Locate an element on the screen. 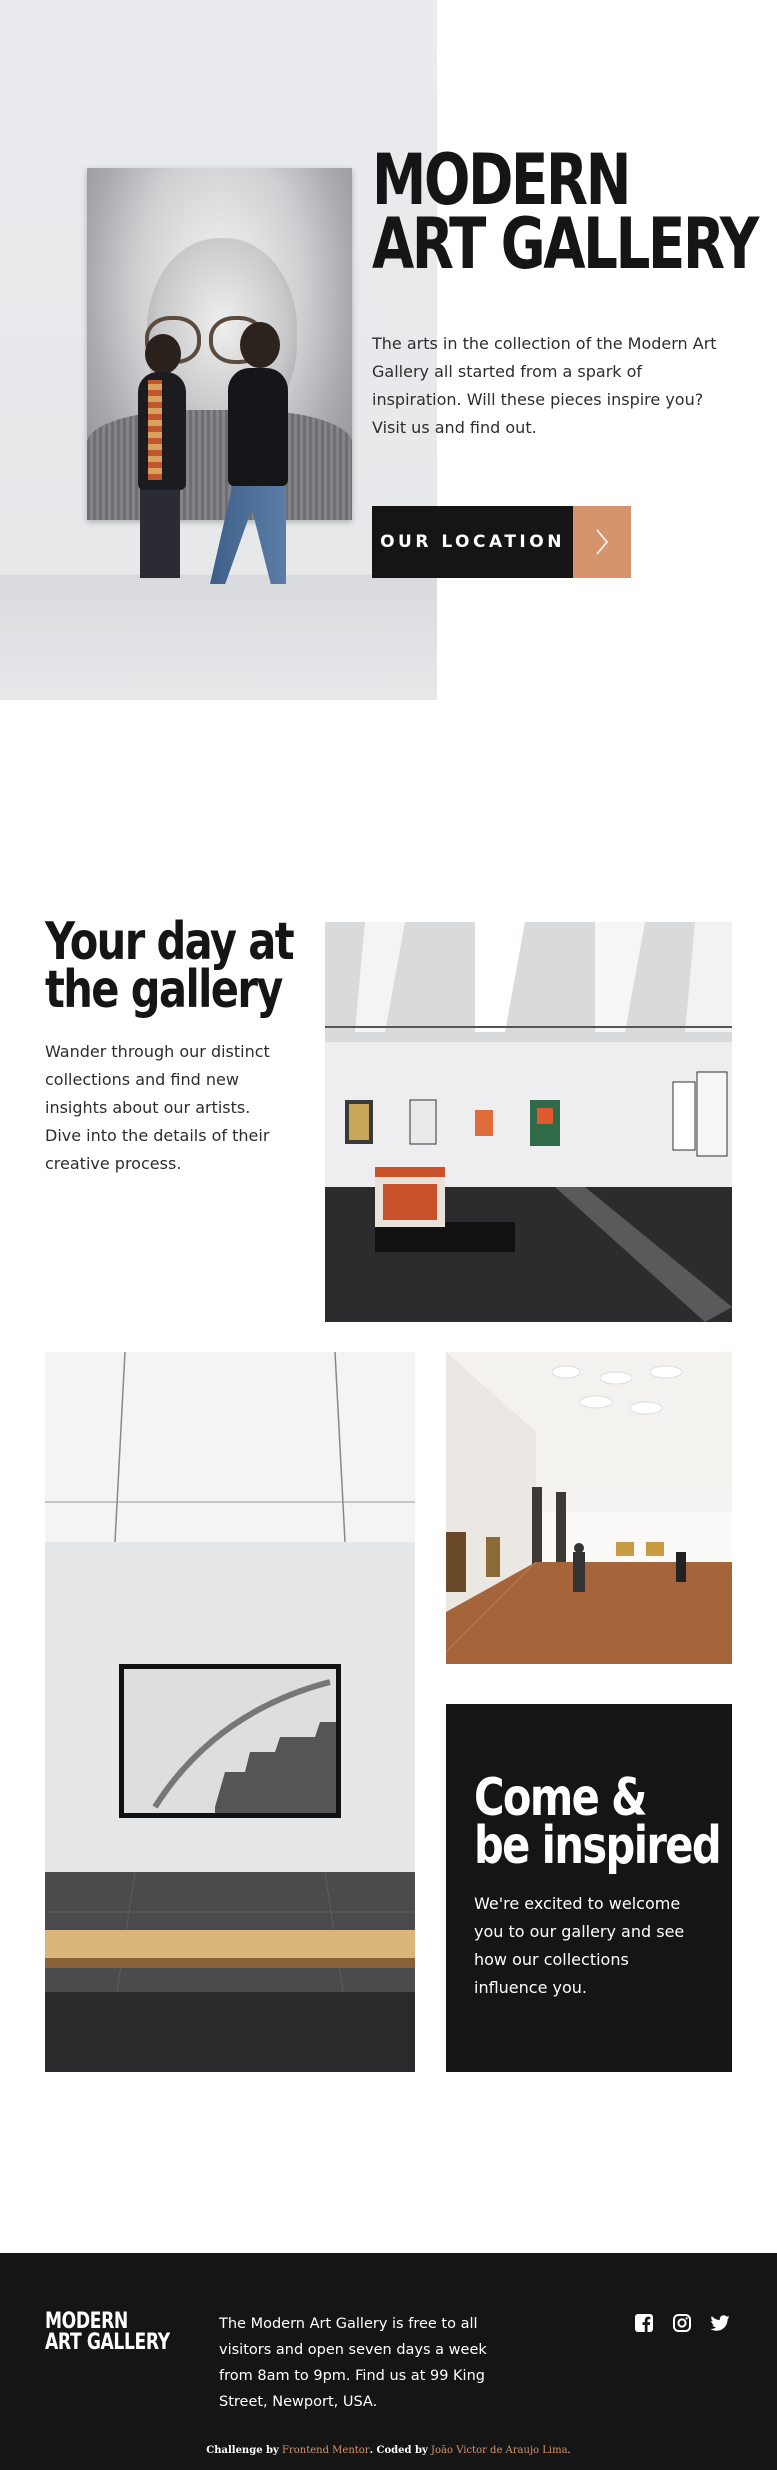 The width and height of the screenshot is (777, 2470). inspired-title-line2: be inspired is located at coordinates (598, 1846).